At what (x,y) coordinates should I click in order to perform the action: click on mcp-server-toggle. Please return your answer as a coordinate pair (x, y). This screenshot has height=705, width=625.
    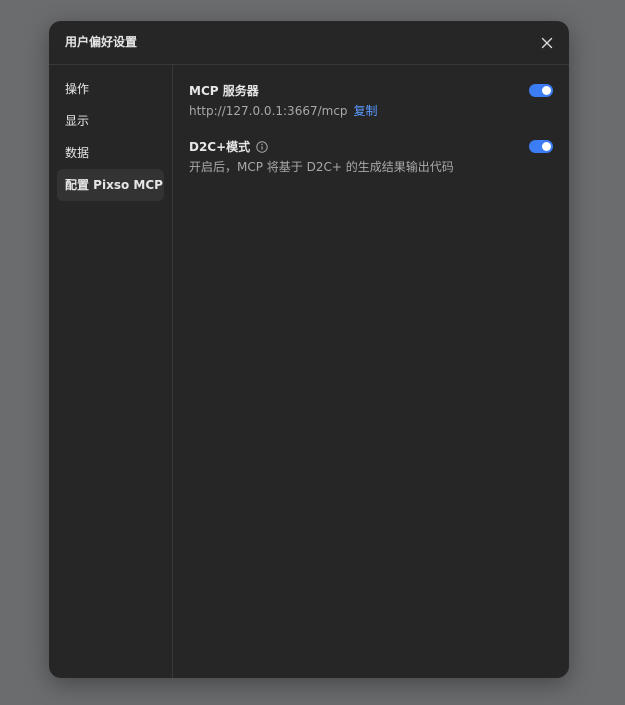
    Looking at the image, I should click on (541, 90).